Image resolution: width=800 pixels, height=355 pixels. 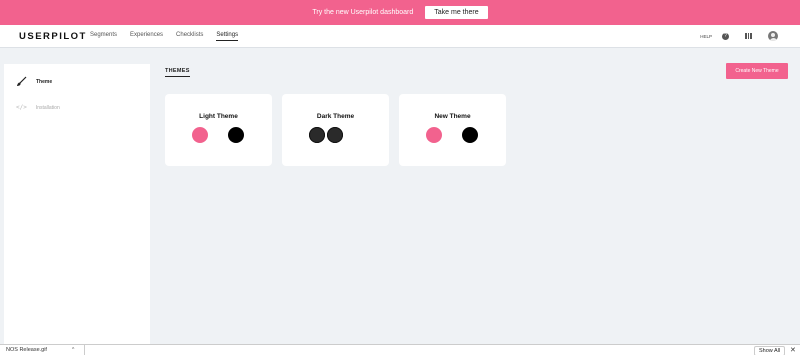 I want to click on theme-card-dark: Dark Theme, so click(x=335, y=130).